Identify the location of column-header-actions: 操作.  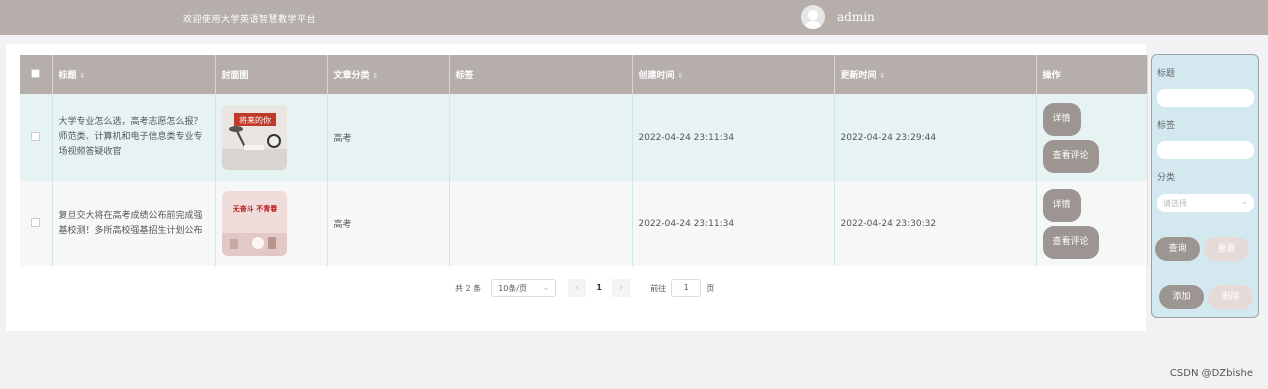
(1092, 74).